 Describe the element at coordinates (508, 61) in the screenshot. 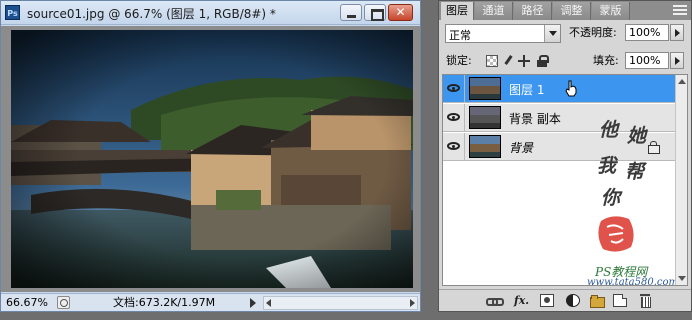

I see `lock-image-pixels-icon` at that location.